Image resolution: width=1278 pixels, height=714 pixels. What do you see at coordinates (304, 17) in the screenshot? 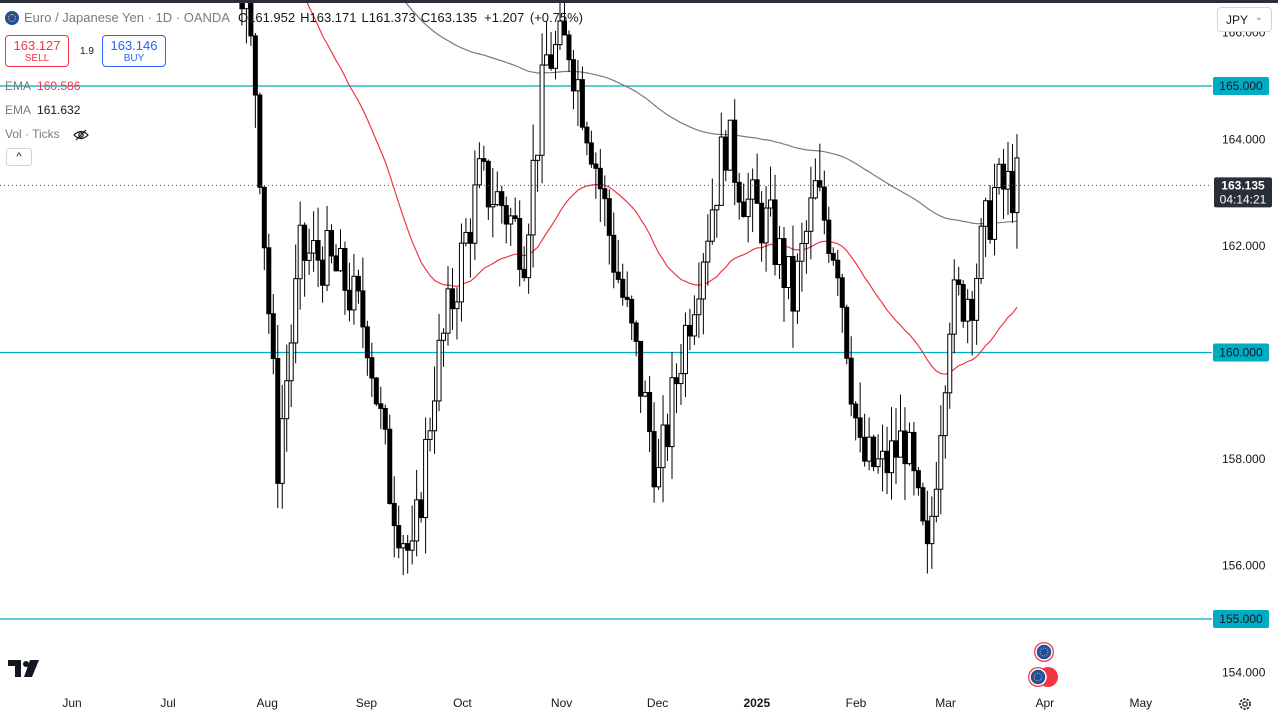
I see `high-key: H` at bounding box center [304, 17].